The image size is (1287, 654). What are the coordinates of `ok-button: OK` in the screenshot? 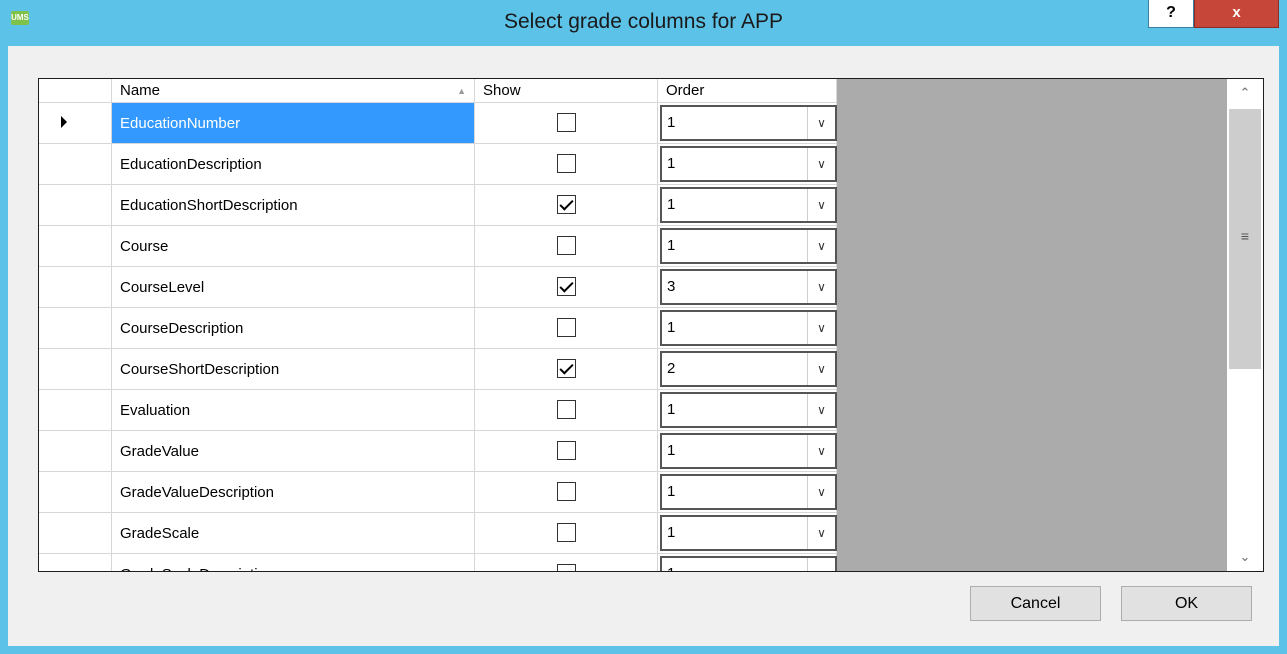 It's located at (1186, 603).